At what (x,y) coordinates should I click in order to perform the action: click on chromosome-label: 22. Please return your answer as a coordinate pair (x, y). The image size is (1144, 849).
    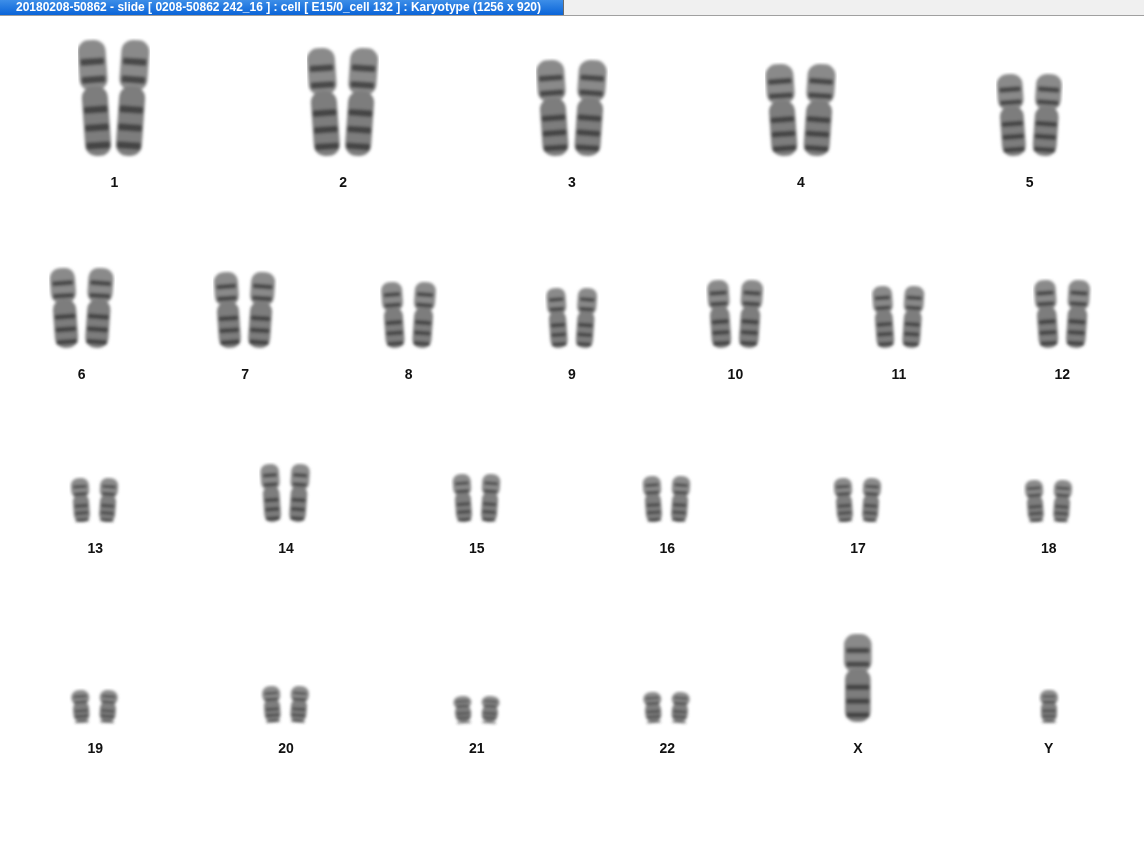
    Looking at the image, I should click on (667, 748).